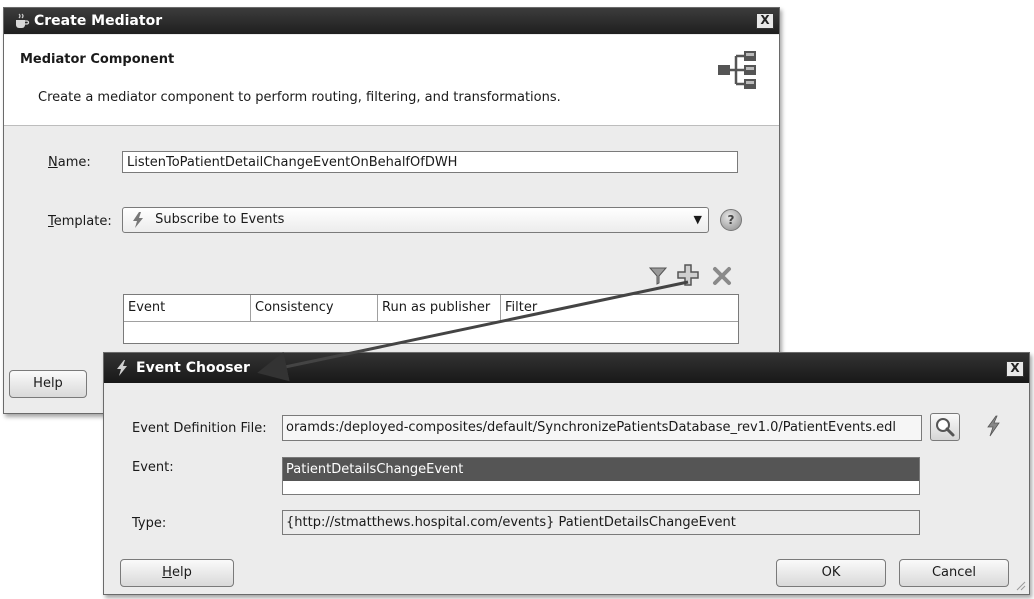 This screenshot has height=599, width=1034. Describe the element at coordinates (1020, 587) in the screenshot. I see `resize-grip-icon` at that location.